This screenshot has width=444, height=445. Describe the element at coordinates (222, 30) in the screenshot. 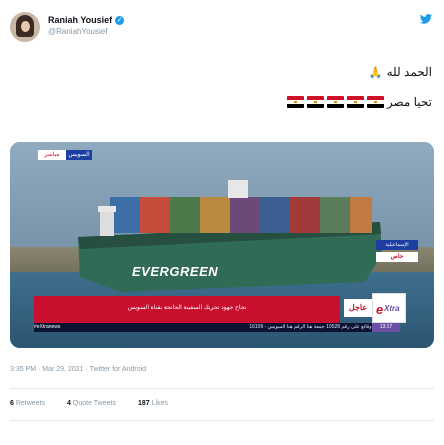

I see `tweet-header: Raniah Yousief ✓ @RaniahYousief` at that location.